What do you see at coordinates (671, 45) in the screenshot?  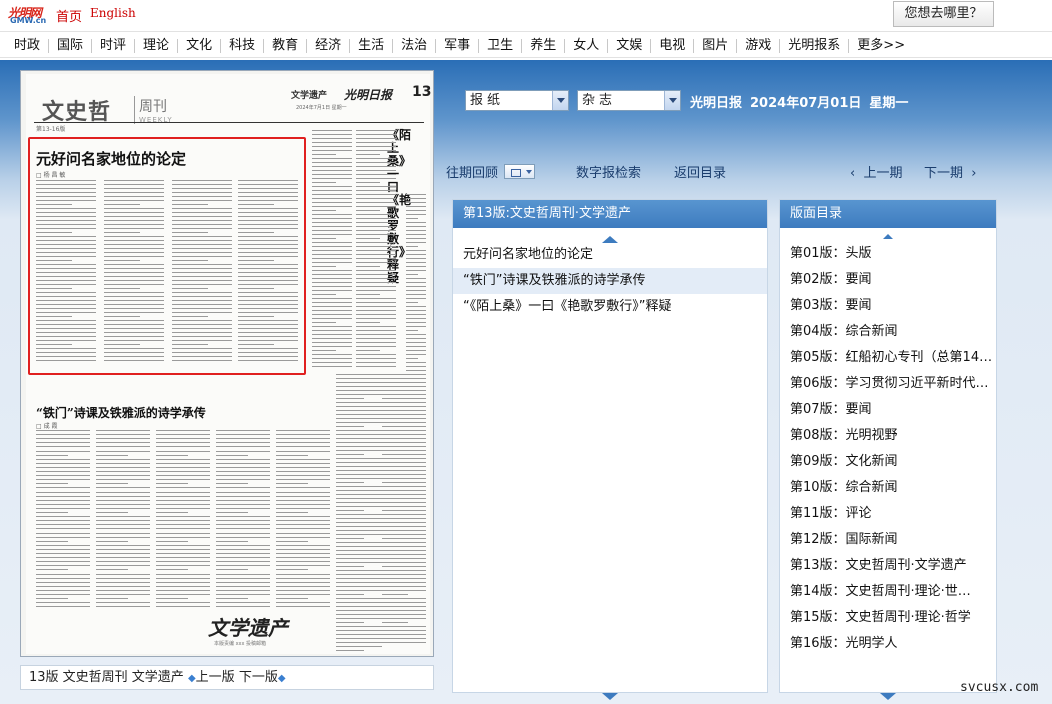 I see `nav-item: 电视` at bounding box center [671, 45].